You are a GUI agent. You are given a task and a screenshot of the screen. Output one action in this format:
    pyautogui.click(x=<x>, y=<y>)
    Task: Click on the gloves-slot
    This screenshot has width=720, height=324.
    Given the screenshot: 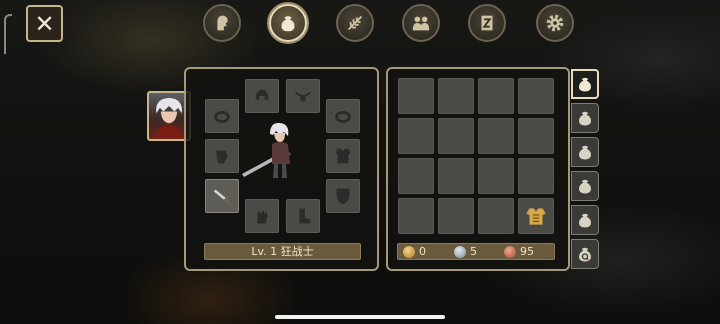 What is the action you would take?
    pyautogui.click(x=262, y=216)
    